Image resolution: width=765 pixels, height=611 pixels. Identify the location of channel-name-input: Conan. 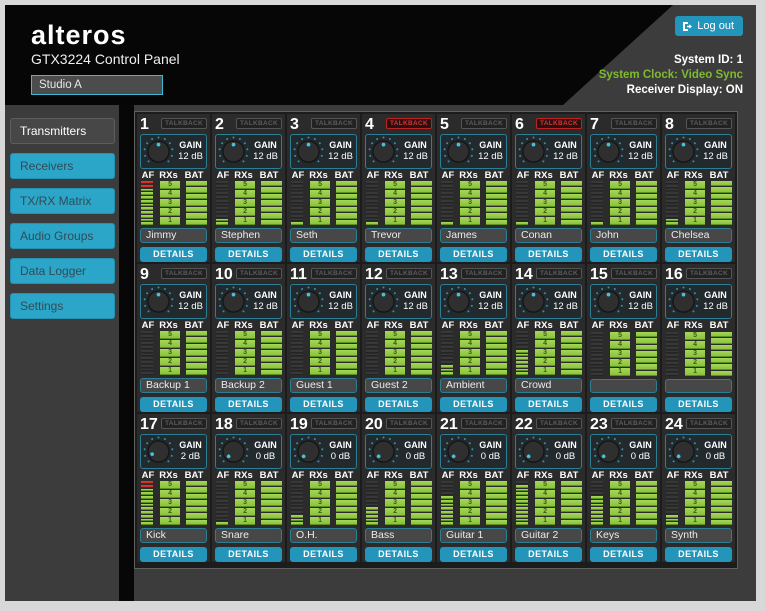
(548, 235).